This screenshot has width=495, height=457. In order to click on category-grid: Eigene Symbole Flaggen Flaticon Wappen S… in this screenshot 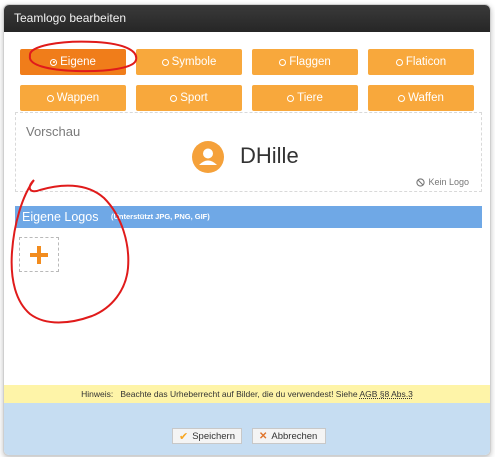, I will do `click(247, 80)`.